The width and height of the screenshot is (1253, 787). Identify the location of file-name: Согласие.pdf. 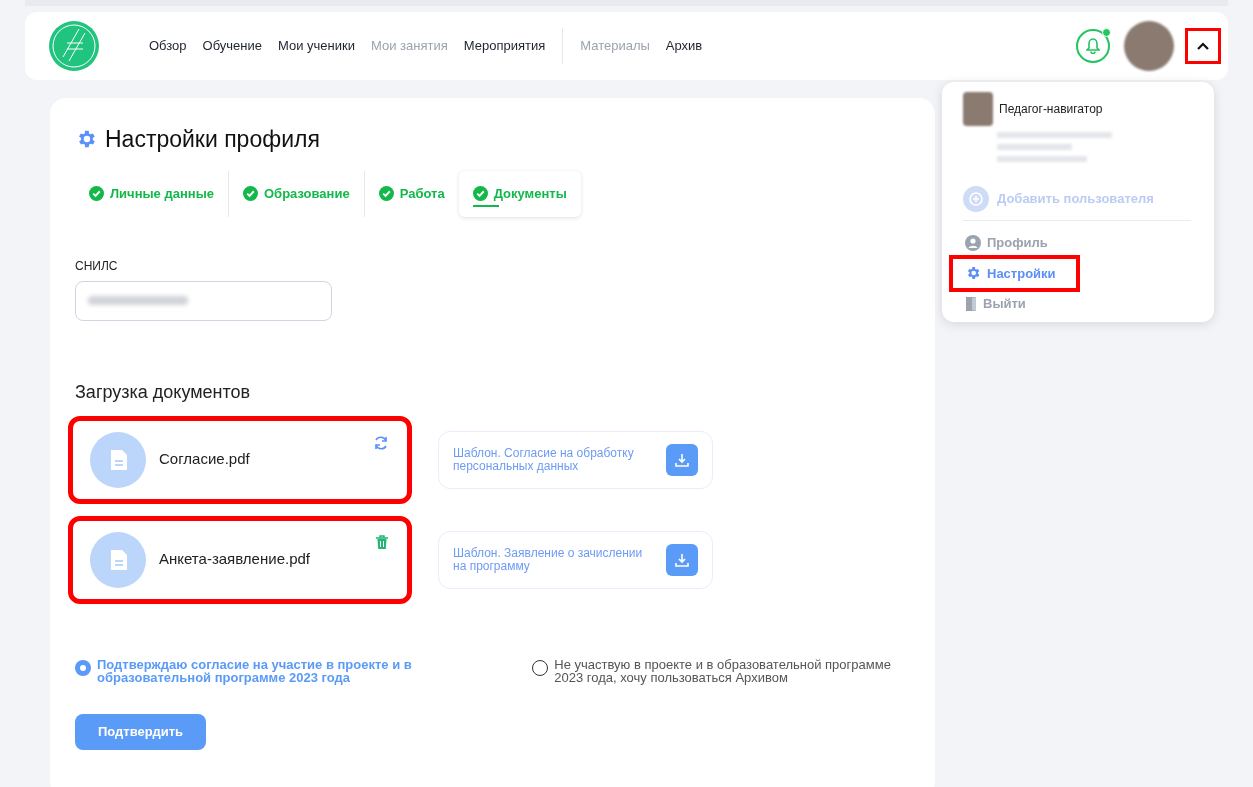
(204, 459).